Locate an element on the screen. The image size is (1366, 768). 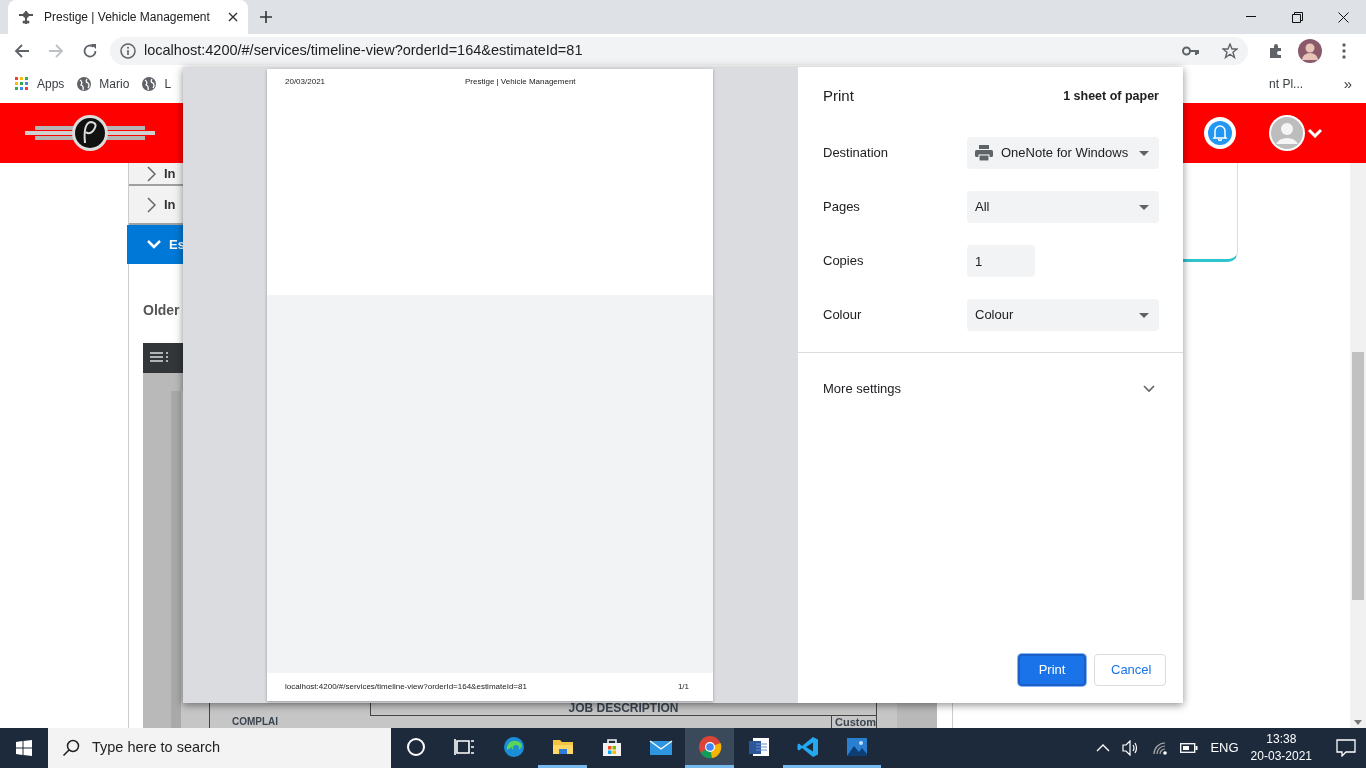
bookmark-link: L is located at coordinates (156, 84).